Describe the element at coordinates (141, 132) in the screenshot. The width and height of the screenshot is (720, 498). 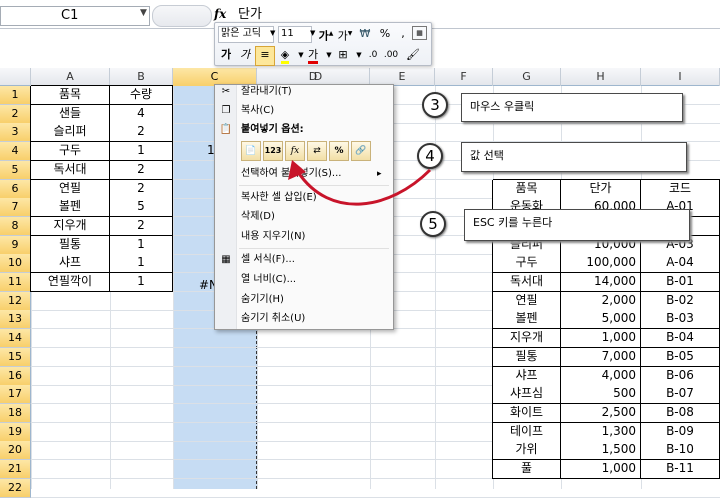
I see `cell-b3: 2` at that location.